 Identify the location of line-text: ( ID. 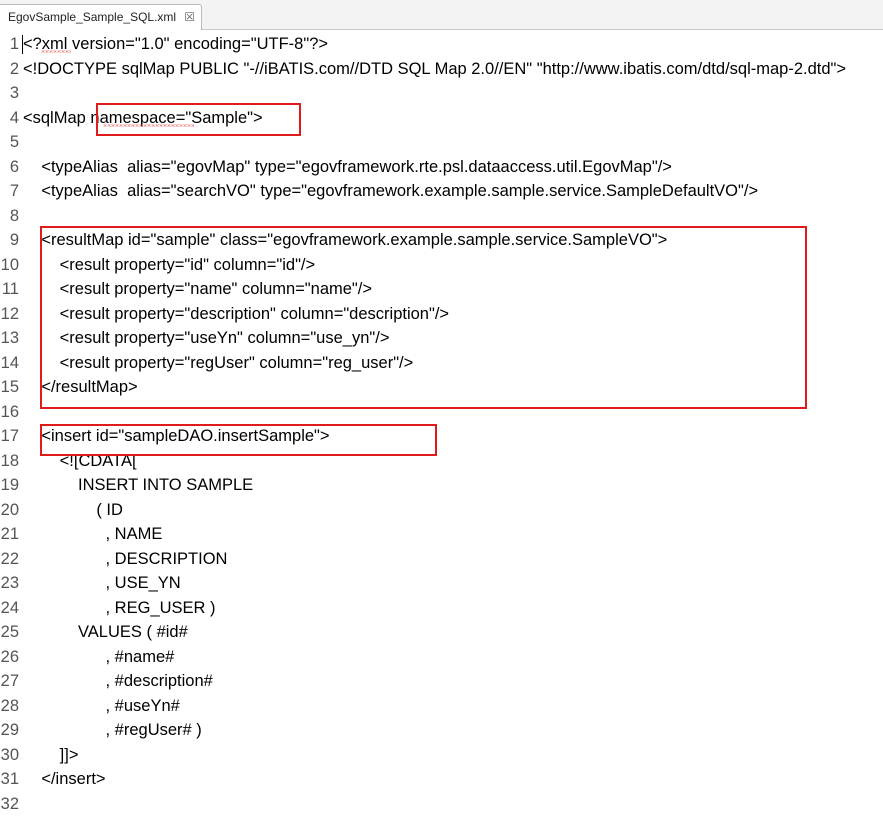
(73, 509).